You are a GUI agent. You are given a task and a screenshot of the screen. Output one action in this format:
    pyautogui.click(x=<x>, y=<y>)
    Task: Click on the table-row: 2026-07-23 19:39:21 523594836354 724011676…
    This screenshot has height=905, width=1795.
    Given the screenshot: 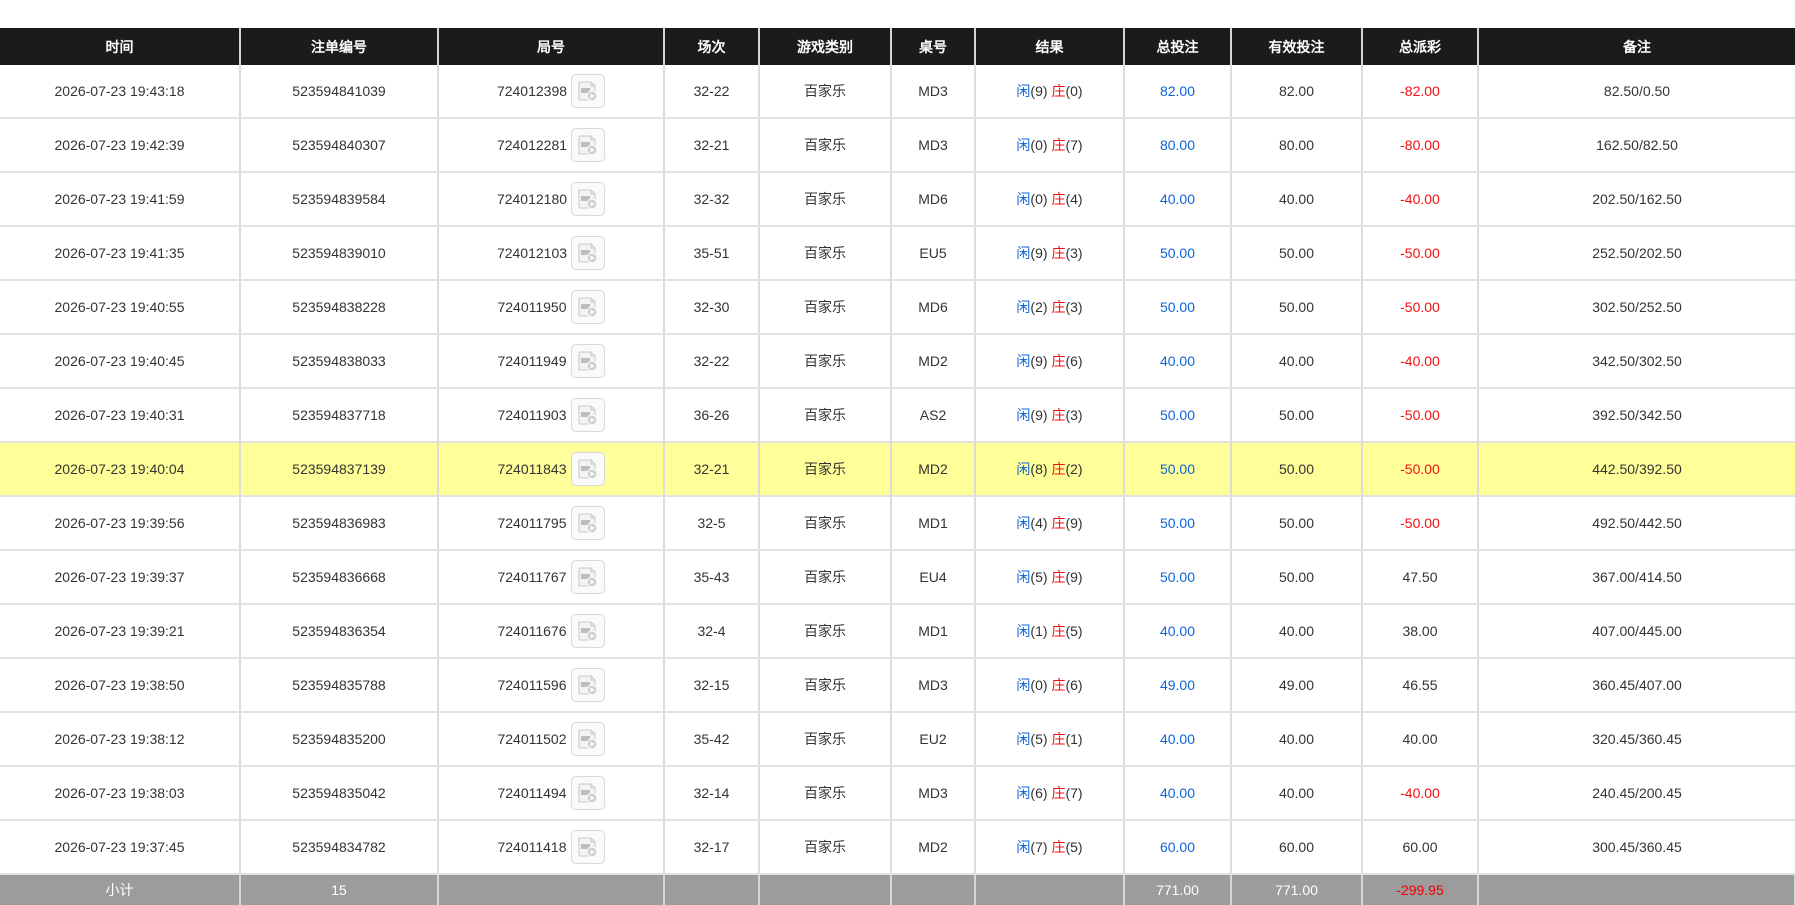 What is the action you would take?
    pyautogui.click(x=897, y=631)
    